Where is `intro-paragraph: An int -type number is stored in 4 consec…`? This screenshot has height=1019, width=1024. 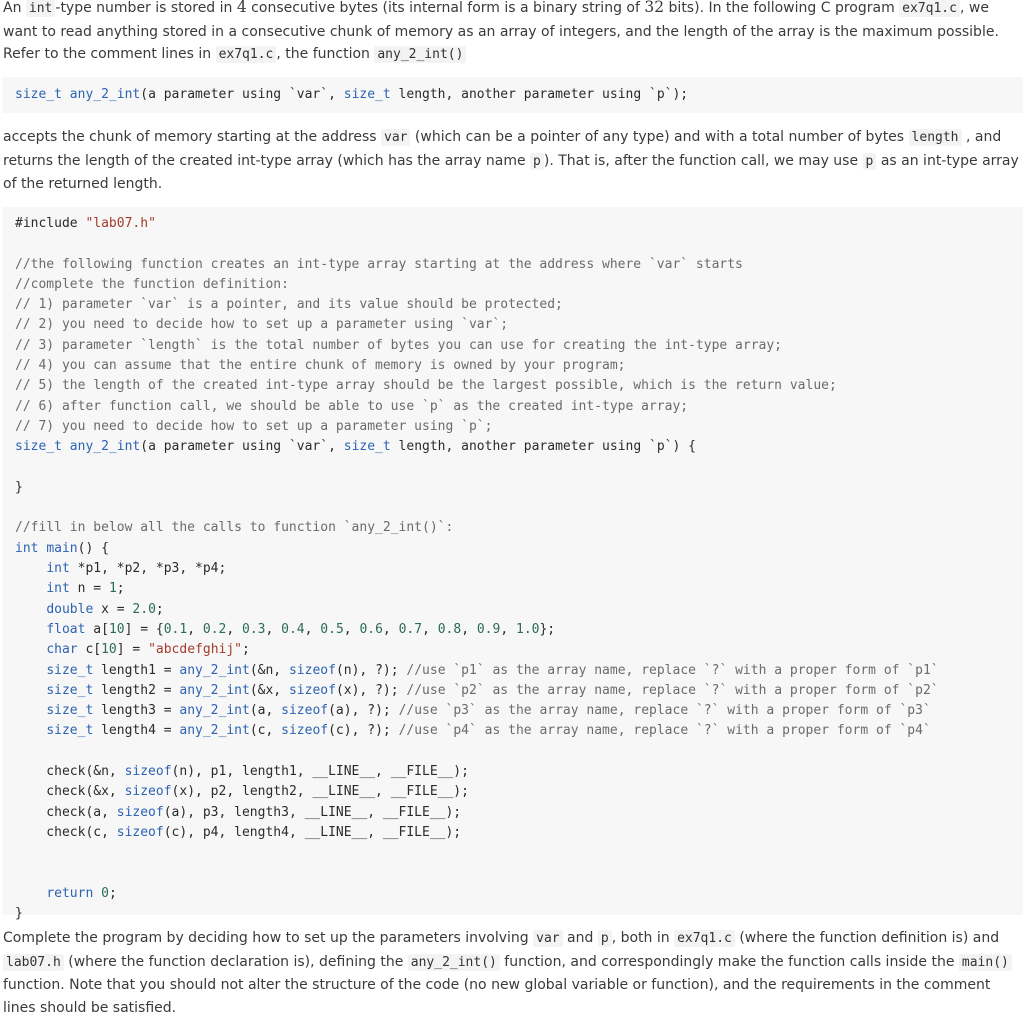
intro-paragraph: An int -type number is stored in 4 consec… is located at coordinates (511, 33).